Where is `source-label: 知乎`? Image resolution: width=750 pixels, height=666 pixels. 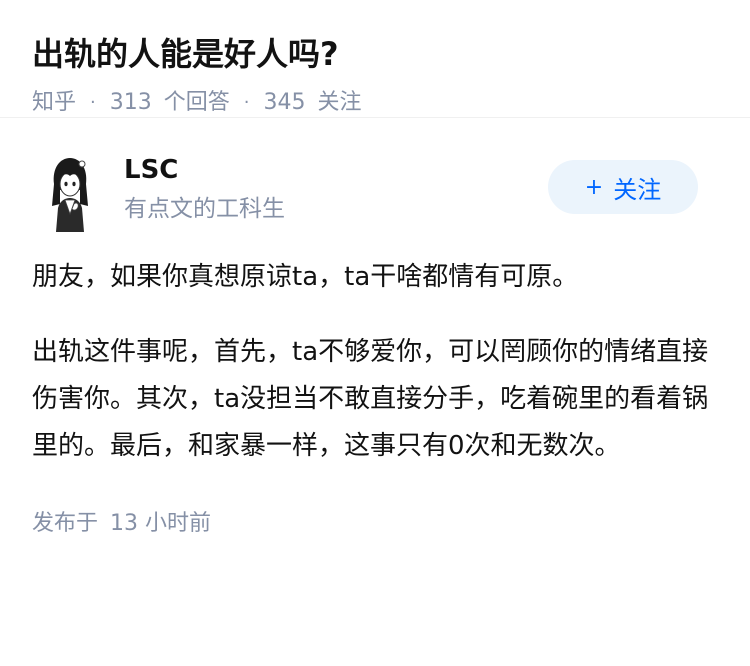
source-label: 知乎 is located at coordinates (54, 103).